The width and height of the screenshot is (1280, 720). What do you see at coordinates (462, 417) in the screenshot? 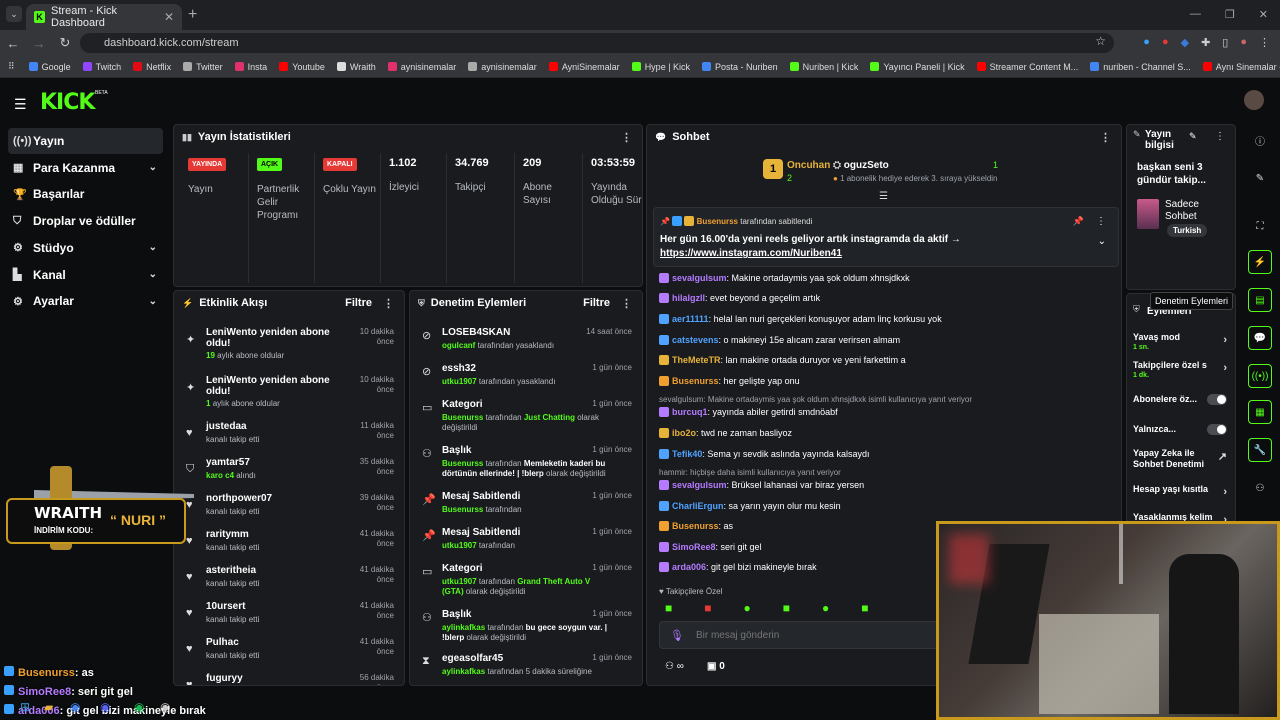
I see `moderator-name: Busenurss` at bounding box center [462, 417].